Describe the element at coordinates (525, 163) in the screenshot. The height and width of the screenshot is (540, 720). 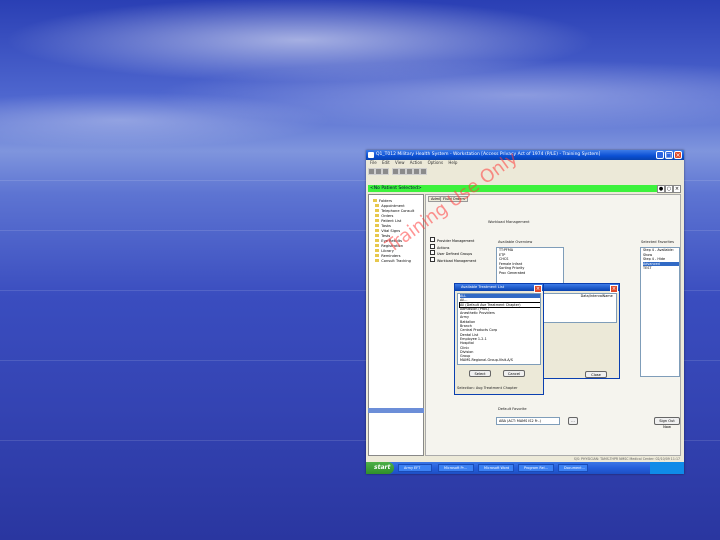
I see `menu-bar: File Edit View Action Options Help` at that location.